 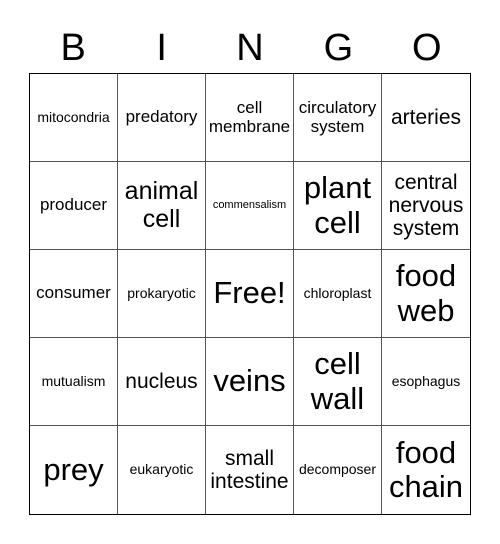 I want to click on bingo-cell-text: prey, so click(x=73, y=469).